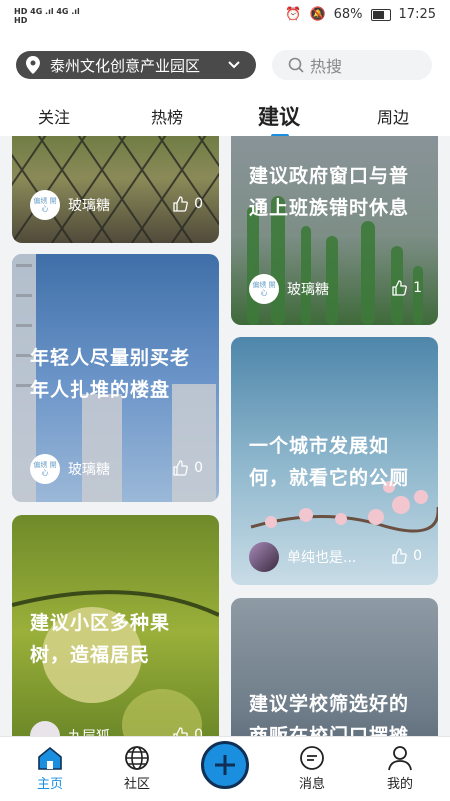 Image resolution: width=450 pixels, height=801 pixels. I want to click on location-pin-icon, so click(33, 65).